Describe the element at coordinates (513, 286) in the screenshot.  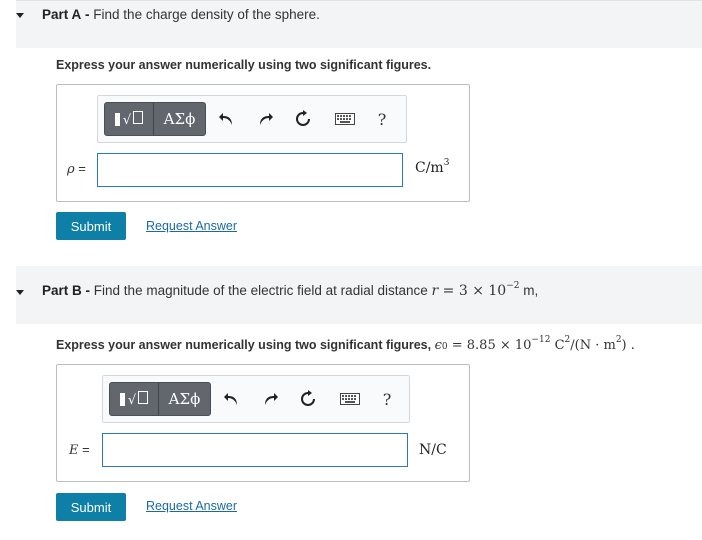
I see `r-exponent: −2` at that location.